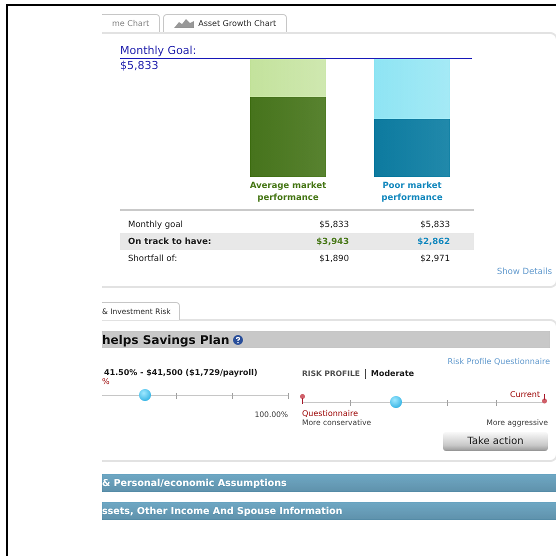 The width and height of the screenshot is (556, 556). What do you see at coordinates (333, 259) in the screenshot?
I see `table-cell-text: $1,890` at bounding box center [333, 259].